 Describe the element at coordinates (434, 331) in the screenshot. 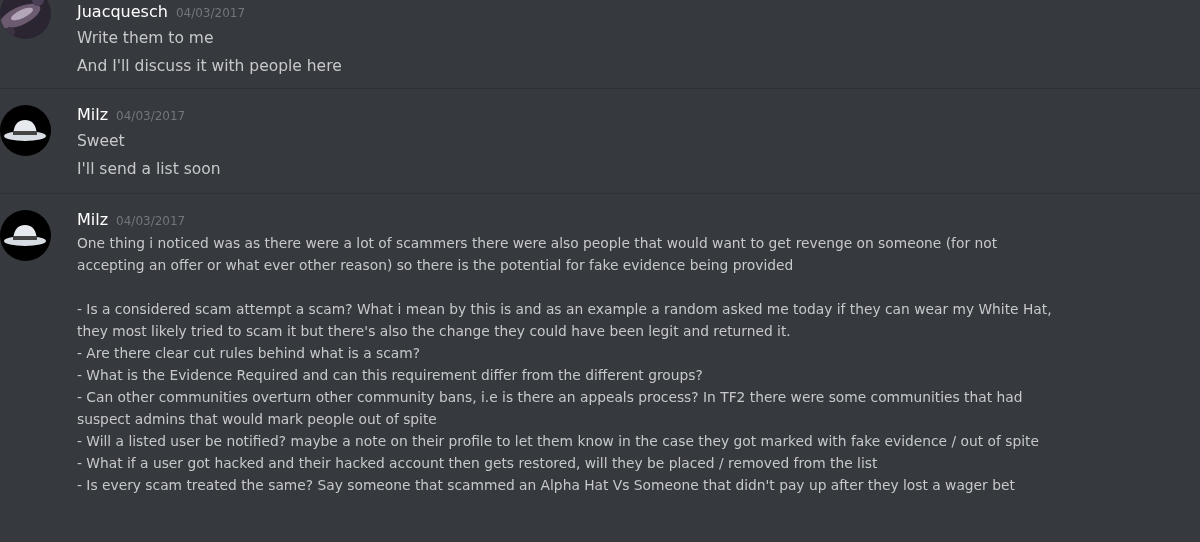

I see `message-text: they most likely tried to scam it but there's also the change they could have been legit and returned it.` at that location.